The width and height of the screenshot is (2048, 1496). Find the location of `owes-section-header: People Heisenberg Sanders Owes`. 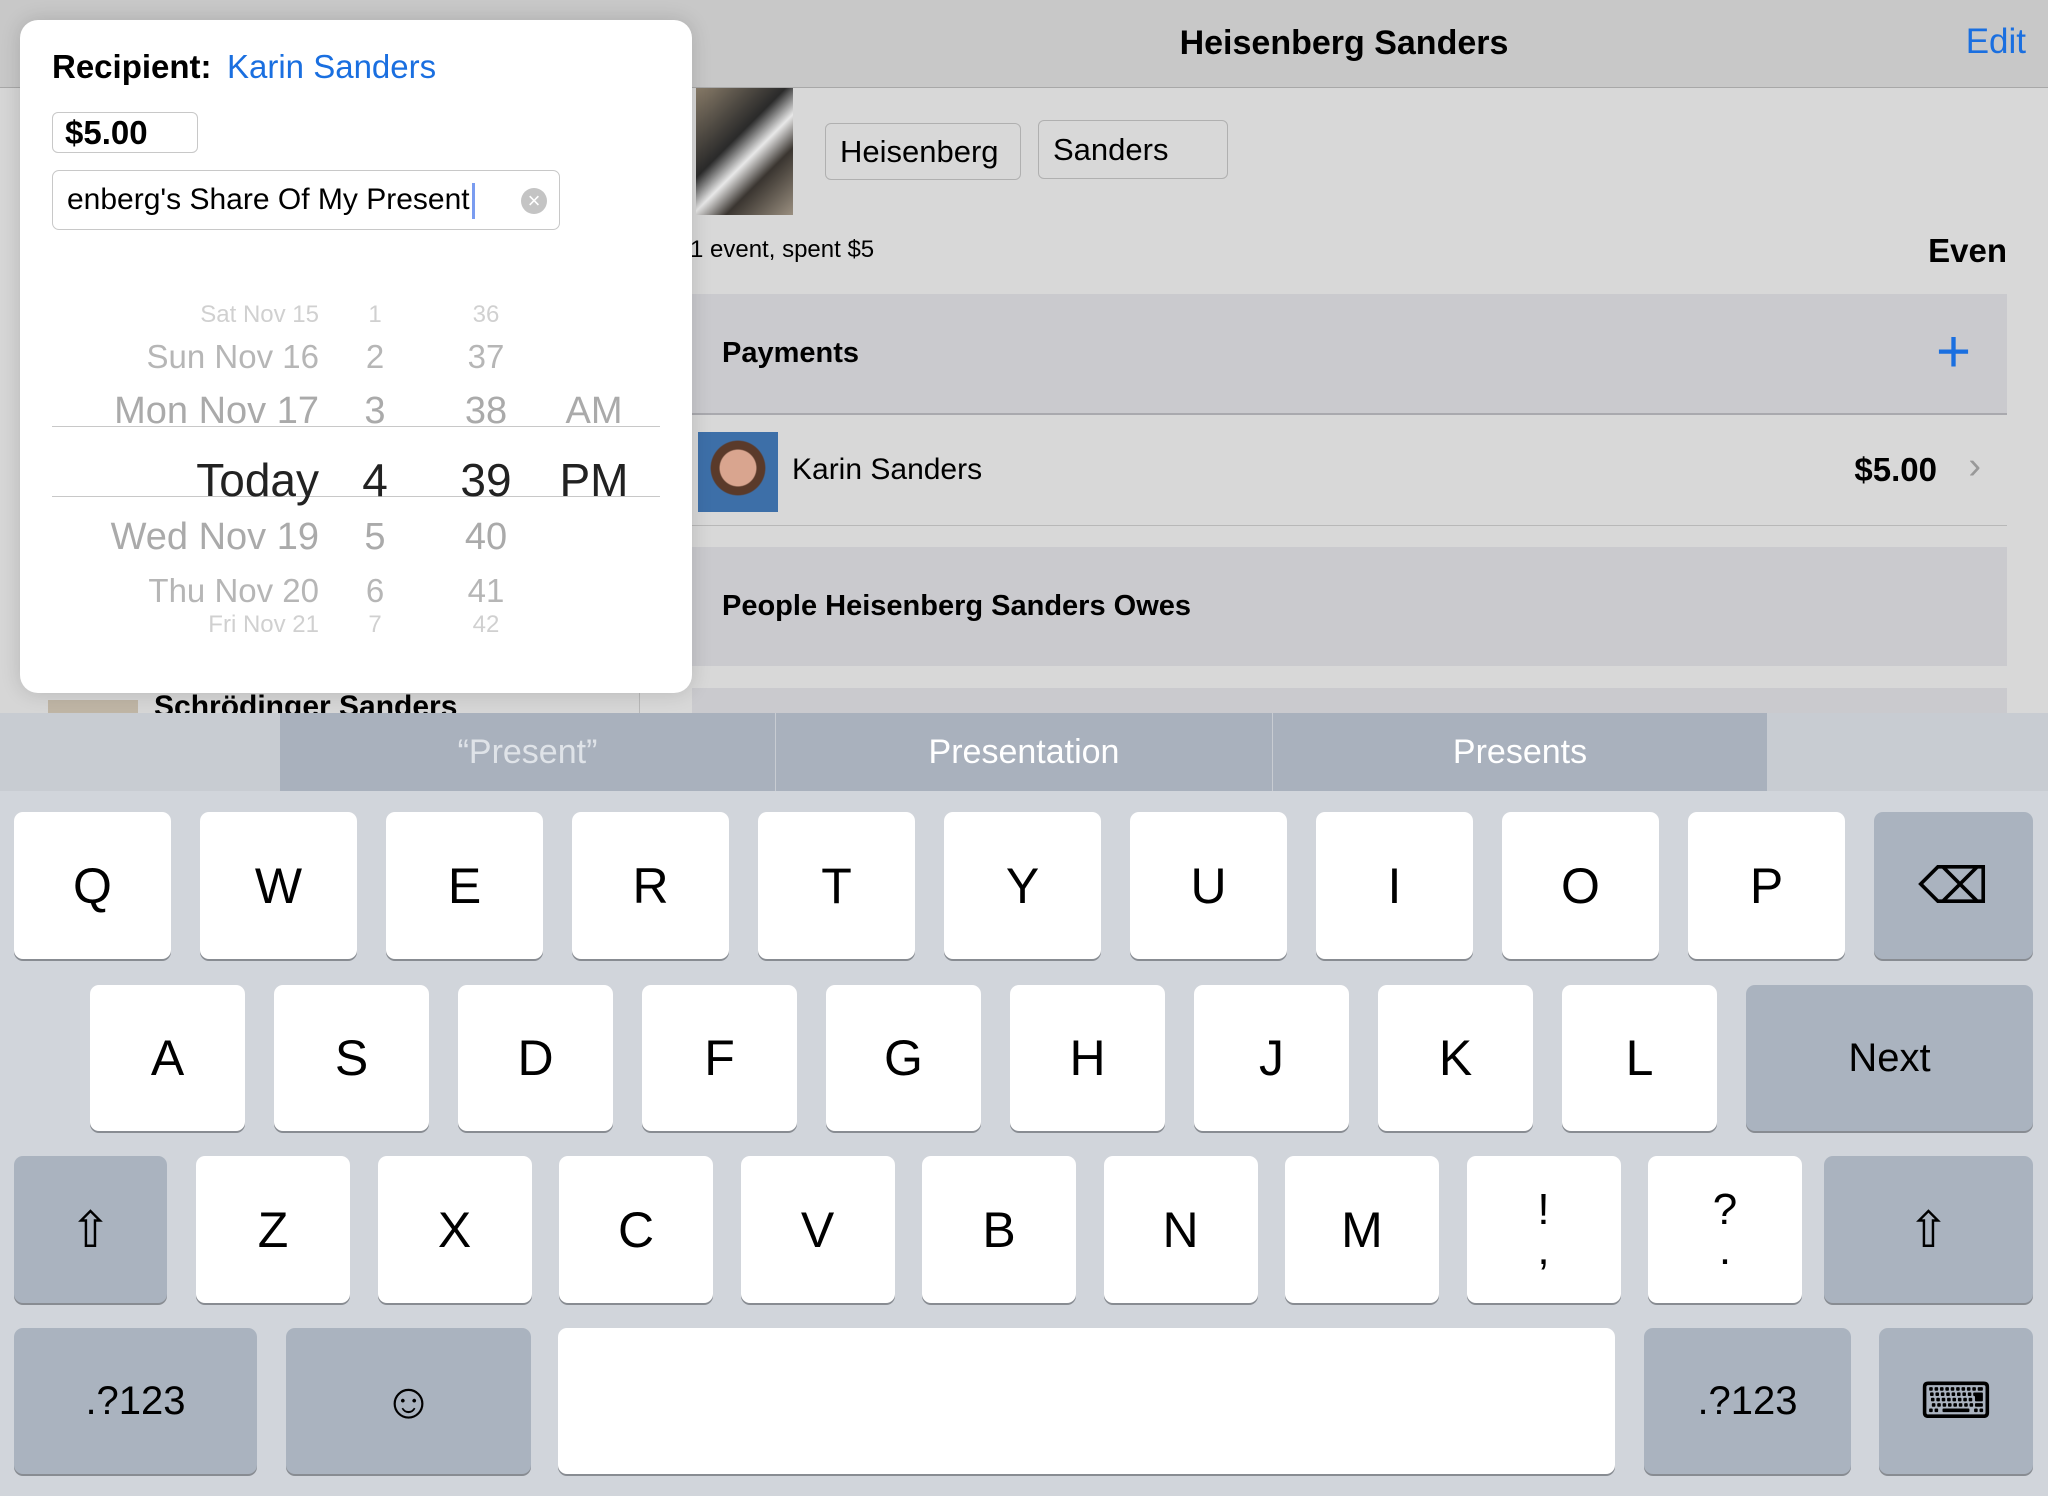

owes-section-header: People Heisenberg Sanders Owes is located at coordinates (1349, 606).